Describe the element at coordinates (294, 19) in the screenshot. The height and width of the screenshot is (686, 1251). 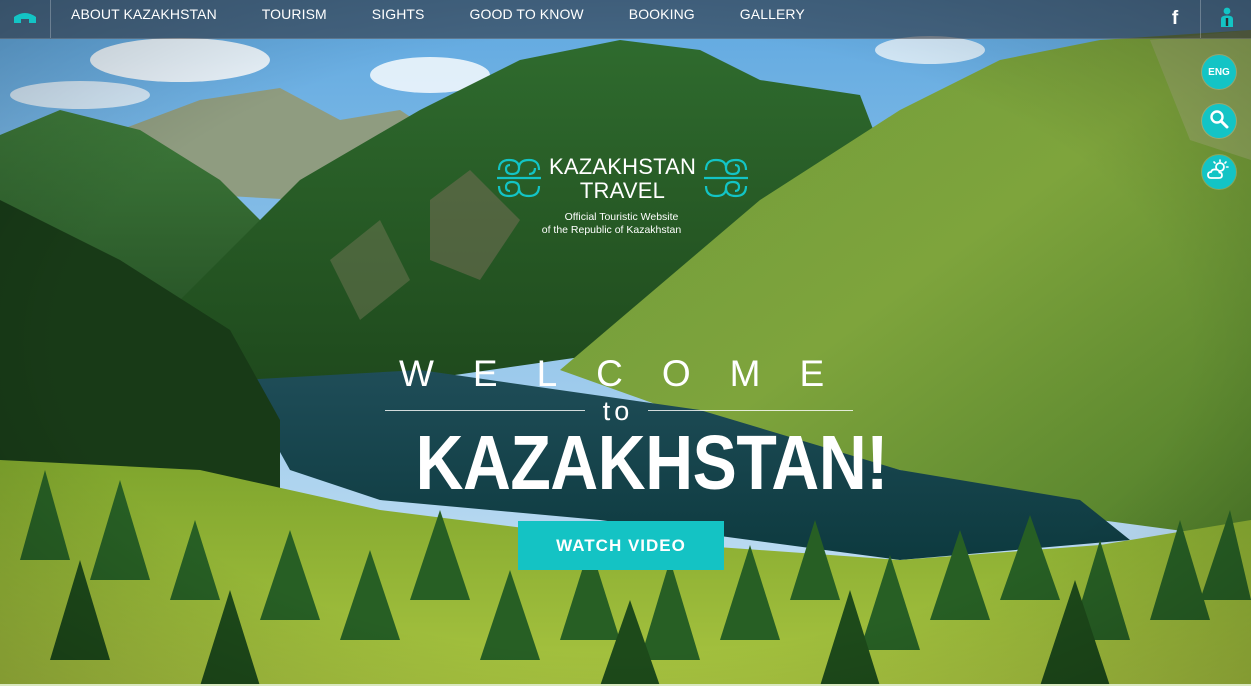
I see `nav-item-tourism: TOURISM` at that location.